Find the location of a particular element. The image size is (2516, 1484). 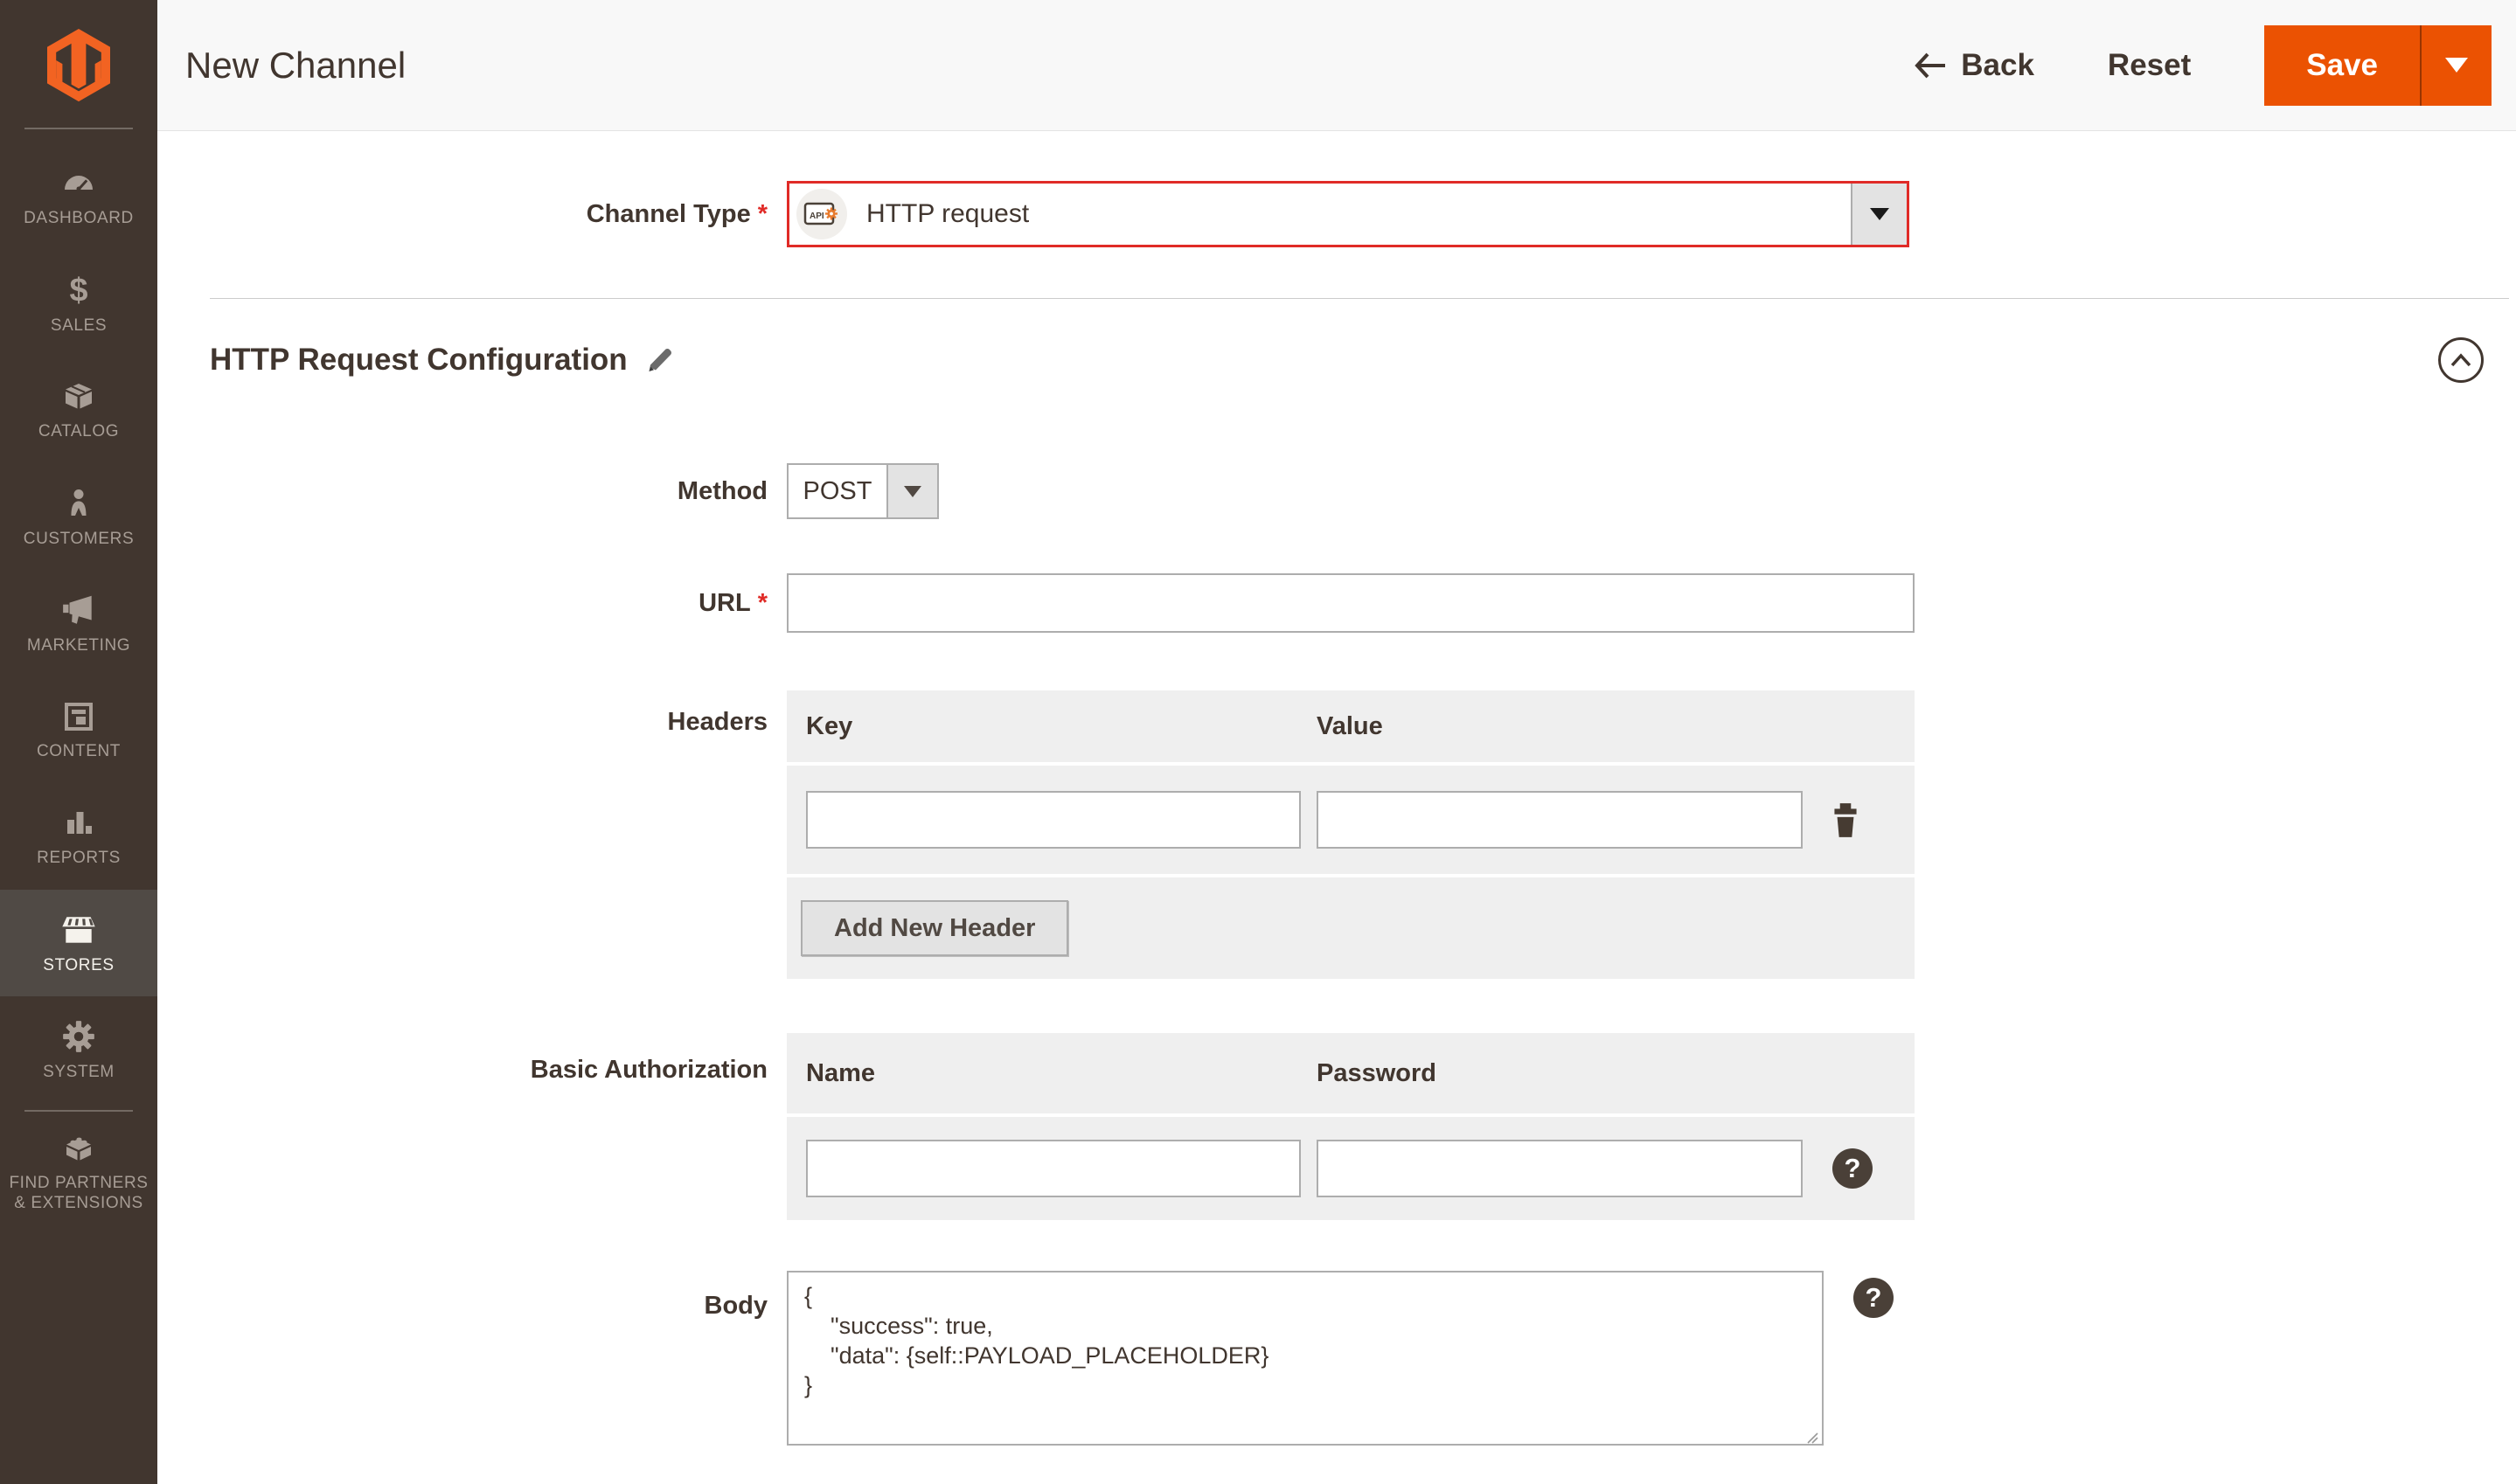

save-label: Save is located at coordinates (2342, 64).